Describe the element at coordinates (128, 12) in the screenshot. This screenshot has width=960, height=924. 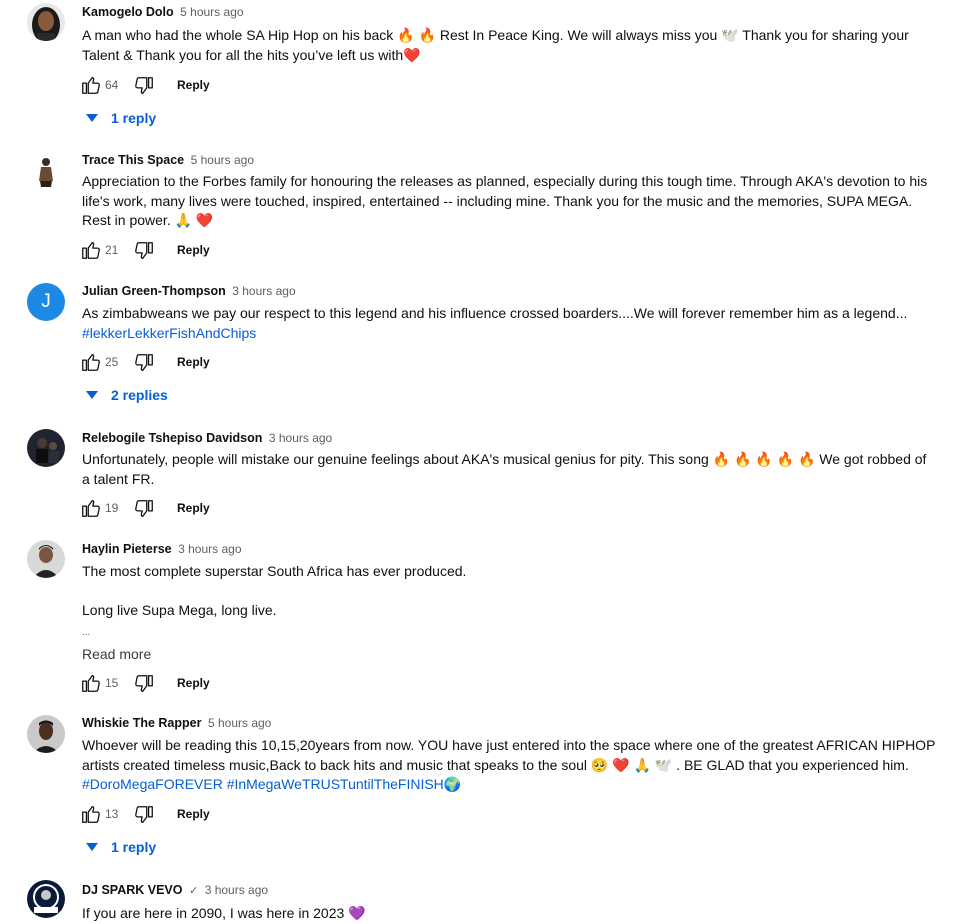
I see `author-name: Kamogelo Dolo` at that location.